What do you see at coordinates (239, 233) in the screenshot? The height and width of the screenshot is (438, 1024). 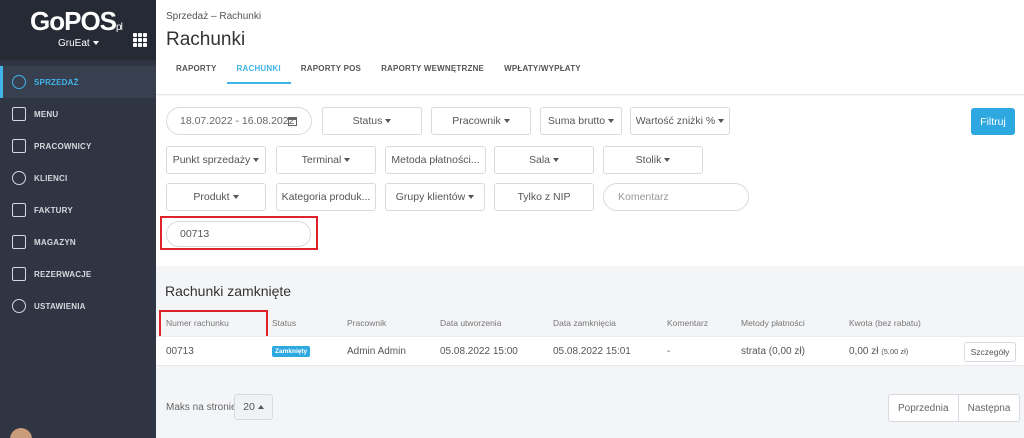 I see `highlight-box-search` at bounding box center [239, 233].